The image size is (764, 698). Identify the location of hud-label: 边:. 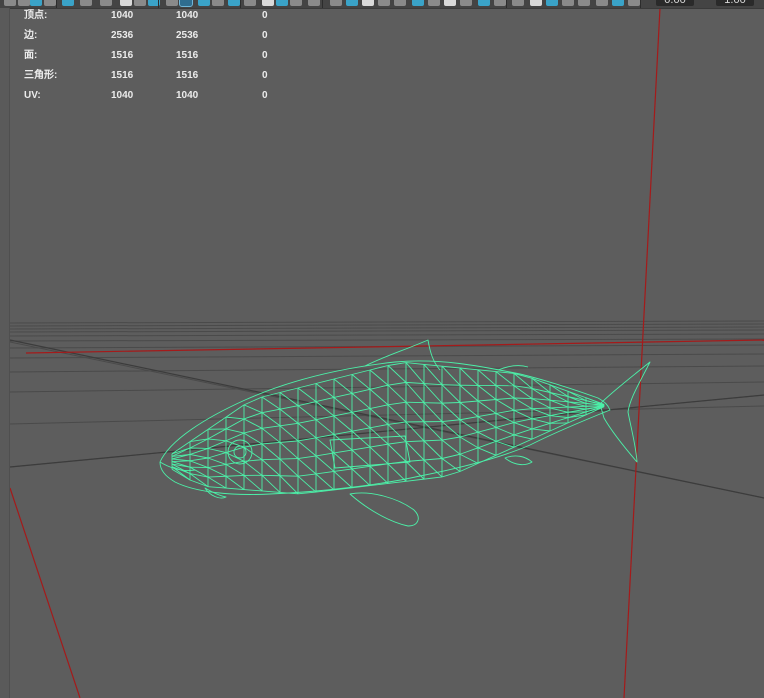
(31, 35).